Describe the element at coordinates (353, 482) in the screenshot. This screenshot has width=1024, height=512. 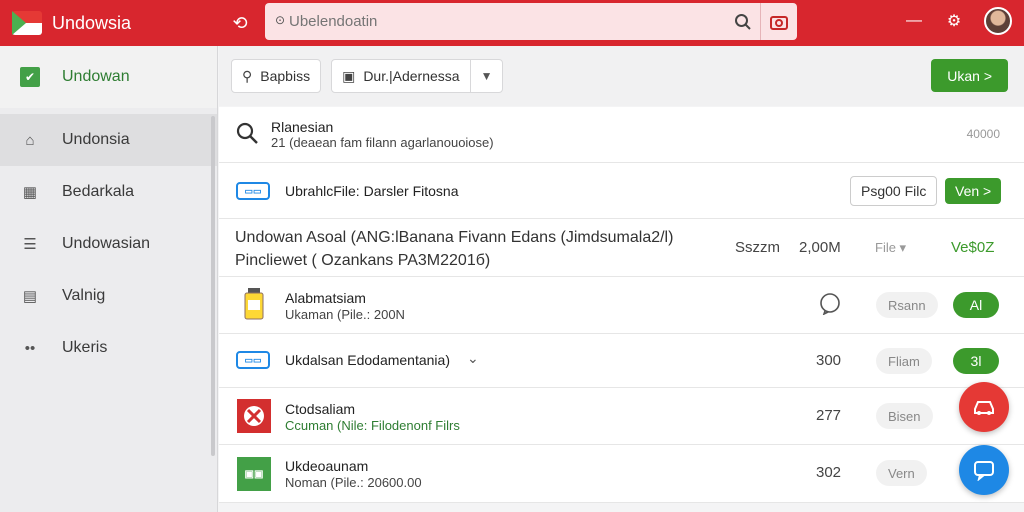
I see `row-subtitle: Noman (Pile.: 20600.00` at that location.